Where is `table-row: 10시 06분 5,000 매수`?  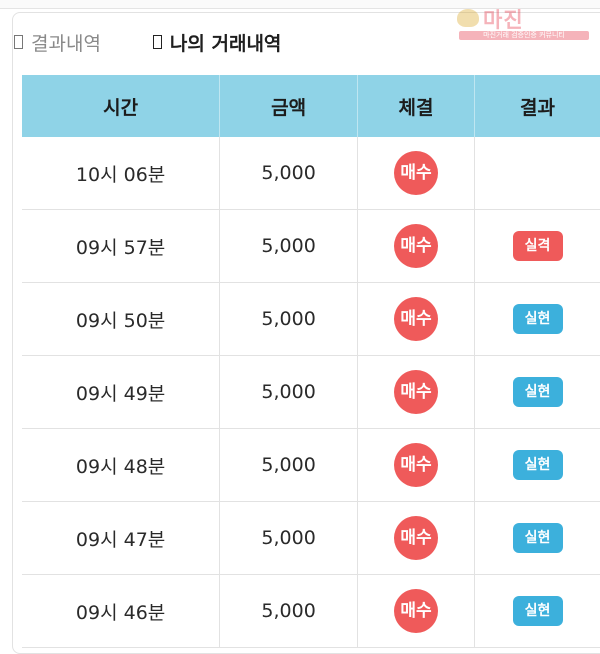
table-row: 10시 06분 5,000 매수 is located at coordinates (311, 173).